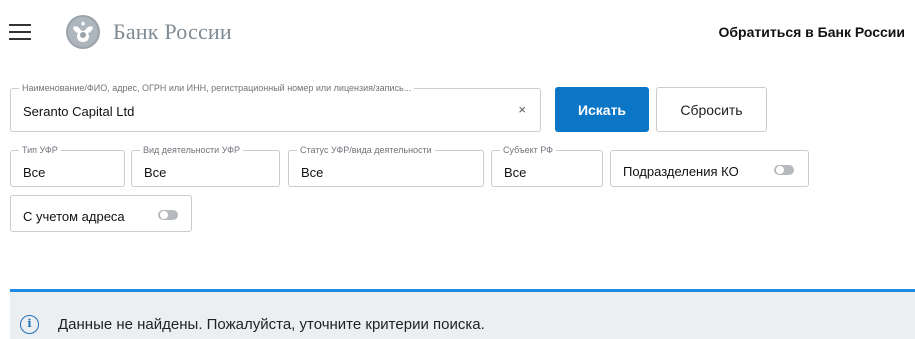  What do you see at coordinates (366, 150) in the screenshot?
I see `status-label: Статус УФР/вида деятельности` at bounding box center [366, 150].